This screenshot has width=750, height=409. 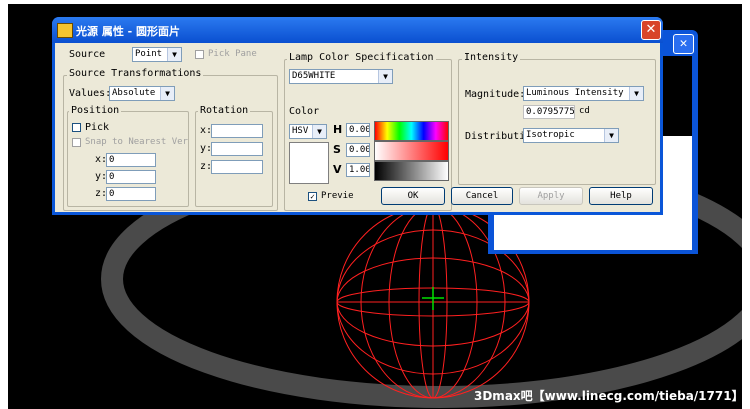 What do you see at coordinates (358, 170) in the screenshot?
I see `v-field: 1.00` at bounding box center [358, 170].